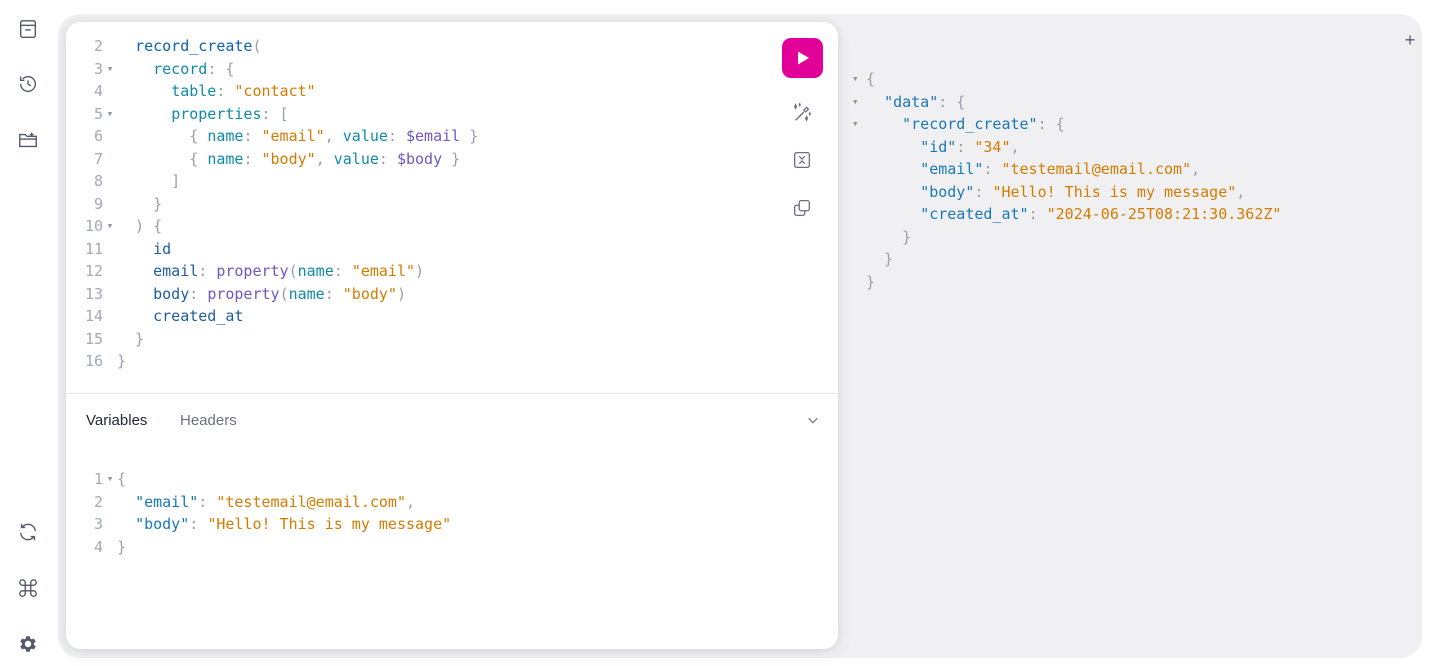 Image resolution: width=1434 pixels, height=666 pixels. What do you see at coordinates (802, 58) in the screenshot?
I see `run-query-button` at bounding box center [802, 58].